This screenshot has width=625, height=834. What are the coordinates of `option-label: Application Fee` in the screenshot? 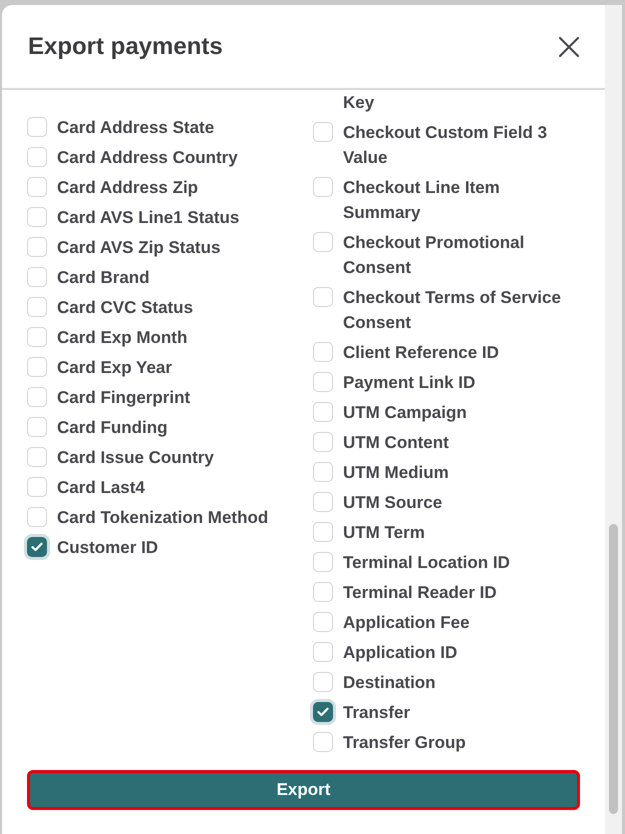 It's located at (406, 623).